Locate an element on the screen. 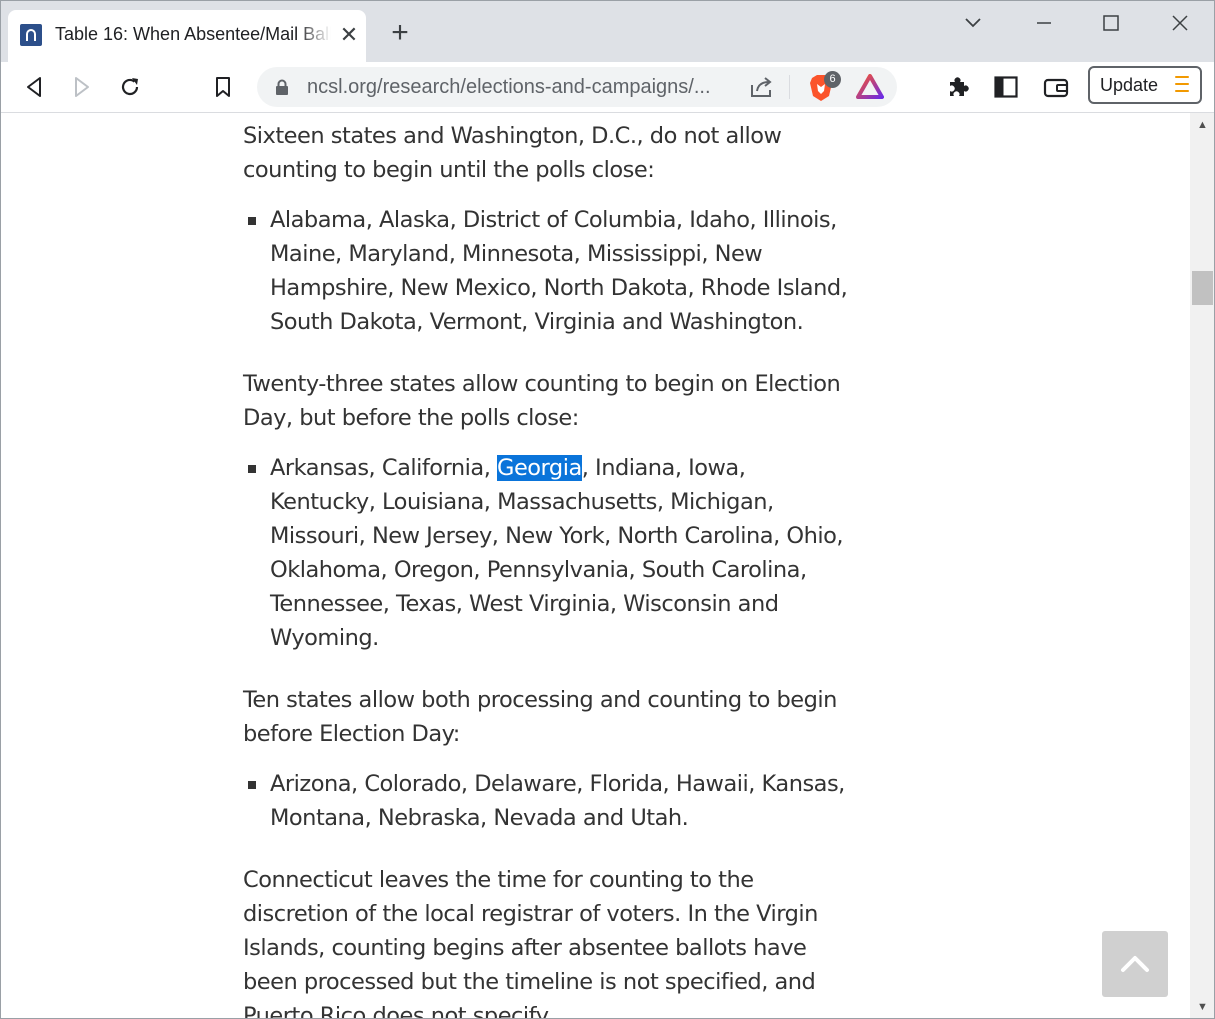  reload-button is located at coordinates (130, 87).